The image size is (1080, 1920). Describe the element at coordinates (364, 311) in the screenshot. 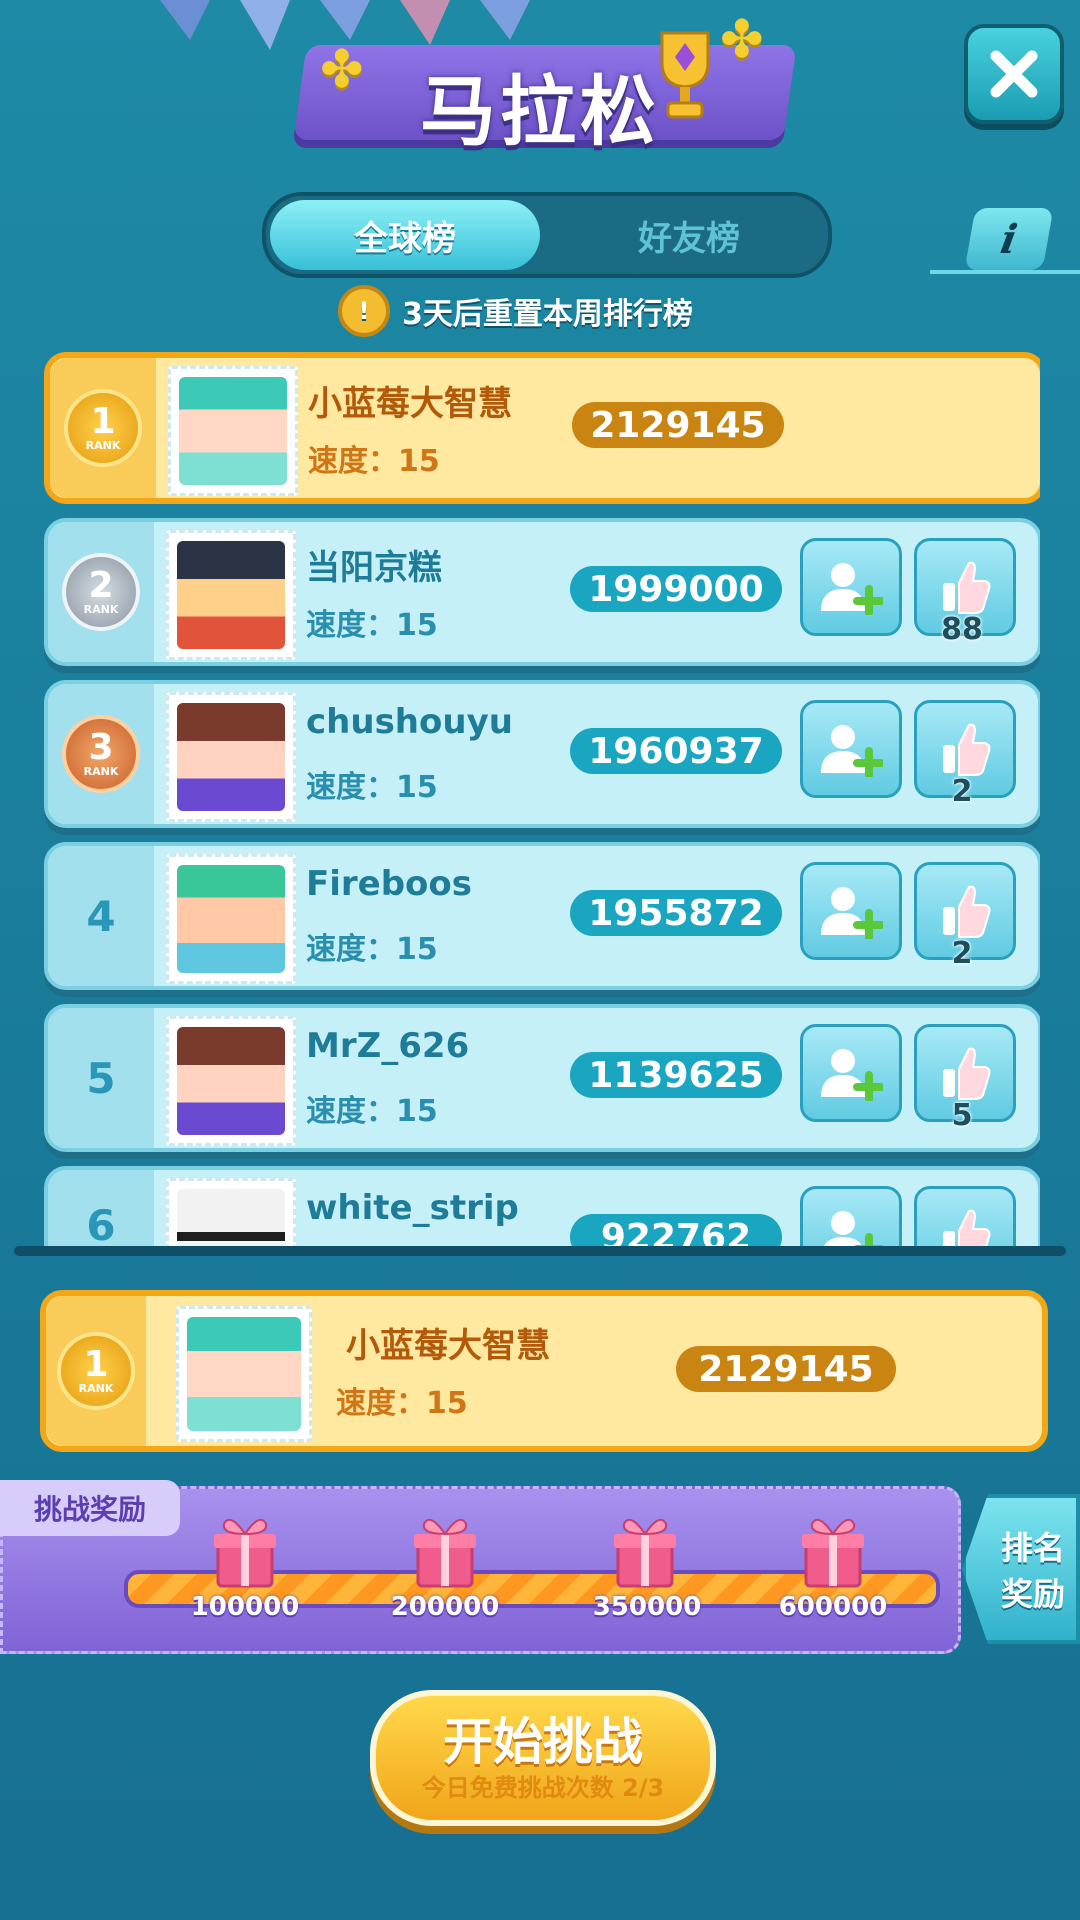

I see `alarm-clock-icon: !` at that location.